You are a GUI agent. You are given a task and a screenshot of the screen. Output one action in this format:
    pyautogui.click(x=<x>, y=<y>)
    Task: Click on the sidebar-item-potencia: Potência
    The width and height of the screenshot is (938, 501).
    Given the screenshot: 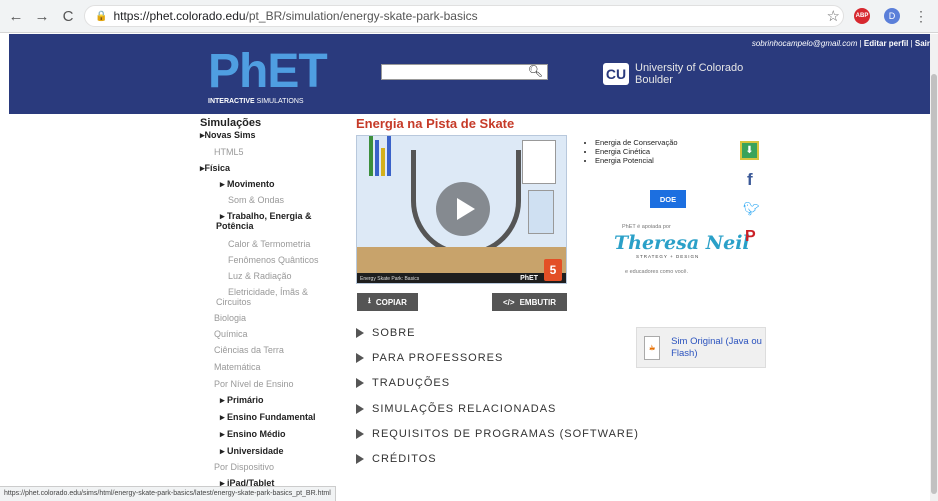 What is the action you would take?
    pyautogui.click(x=235, y=226)
    